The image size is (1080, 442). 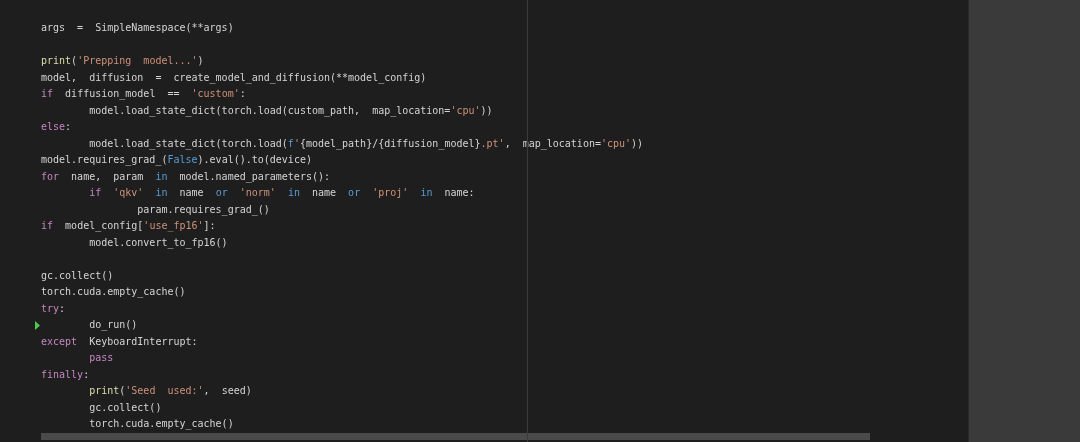 I want to click on code-line: finally:, so click(x=65, y=374).